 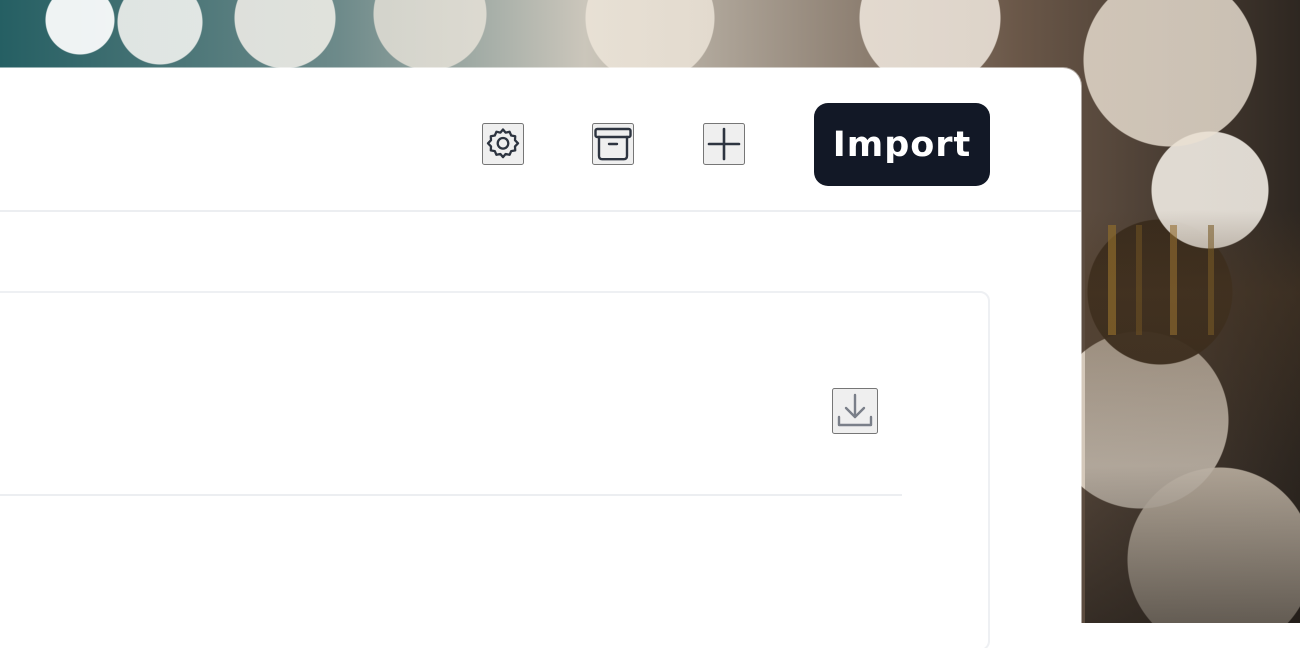 What do you see at coordinates (902, 144) in the screenshot?
I see `import-button: Import` at bounding box center [902, 144].